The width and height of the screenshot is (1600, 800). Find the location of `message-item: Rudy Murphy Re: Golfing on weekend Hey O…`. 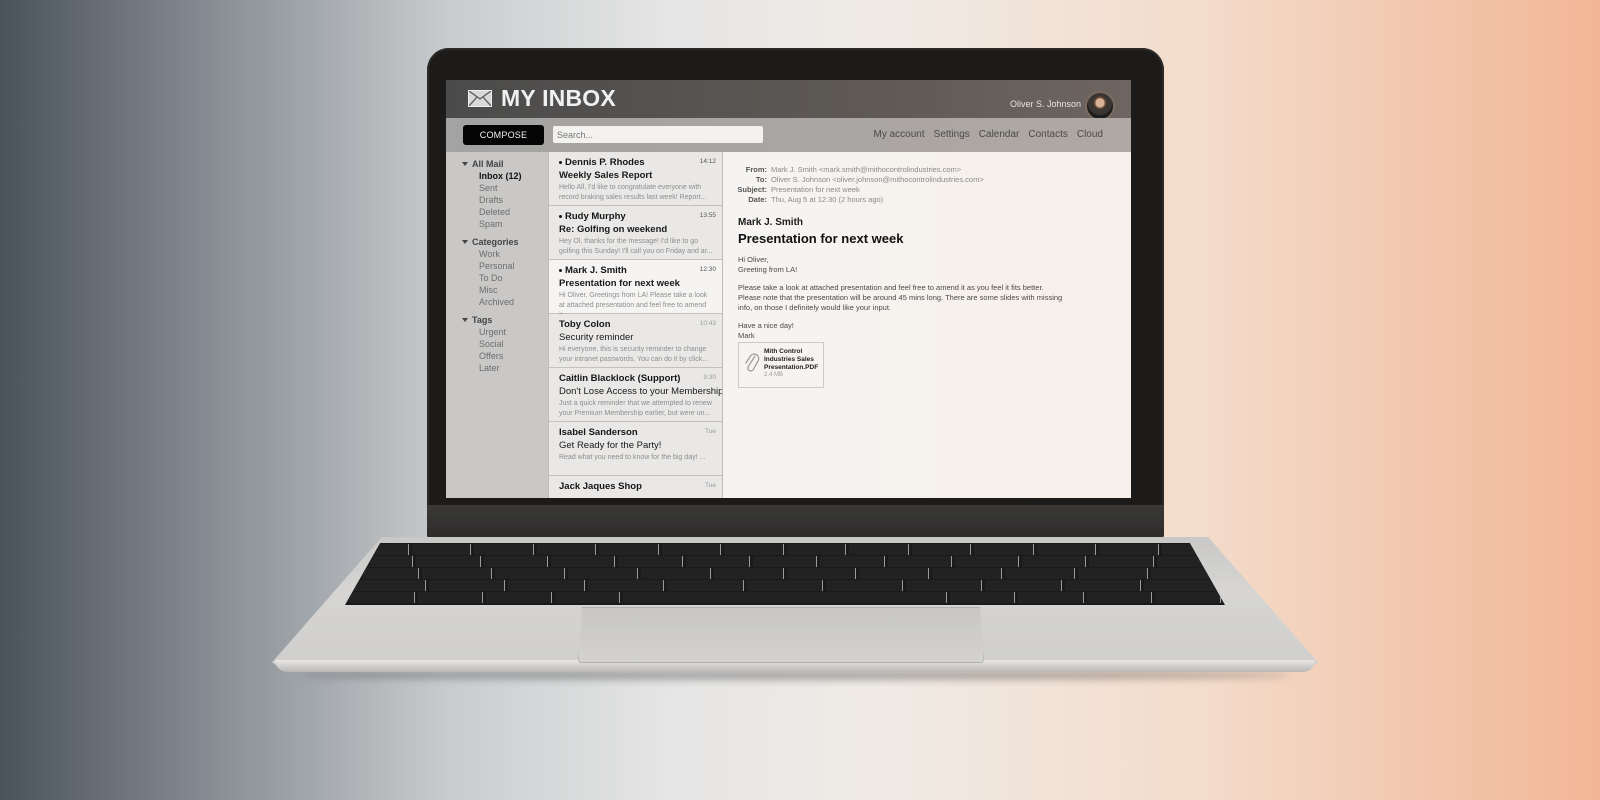

message-item: Rudy Murphy Re: Golfing on weekend Hey O… is located at coordinates (635, 233).